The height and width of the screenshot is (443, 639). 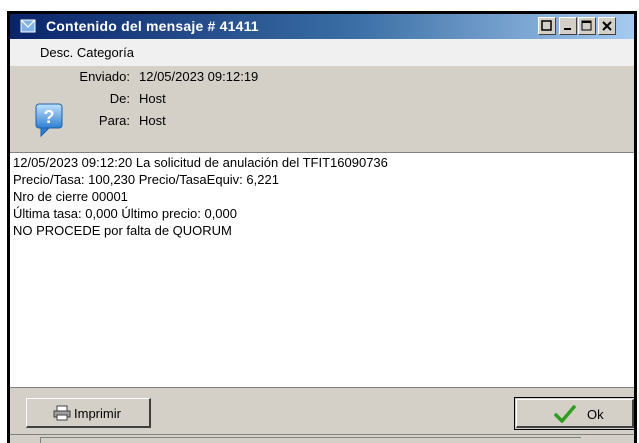 What do you see at coordinates (152, 120) in the screenshot?
I see `to-value: Host` at bounding box center [152, 120].